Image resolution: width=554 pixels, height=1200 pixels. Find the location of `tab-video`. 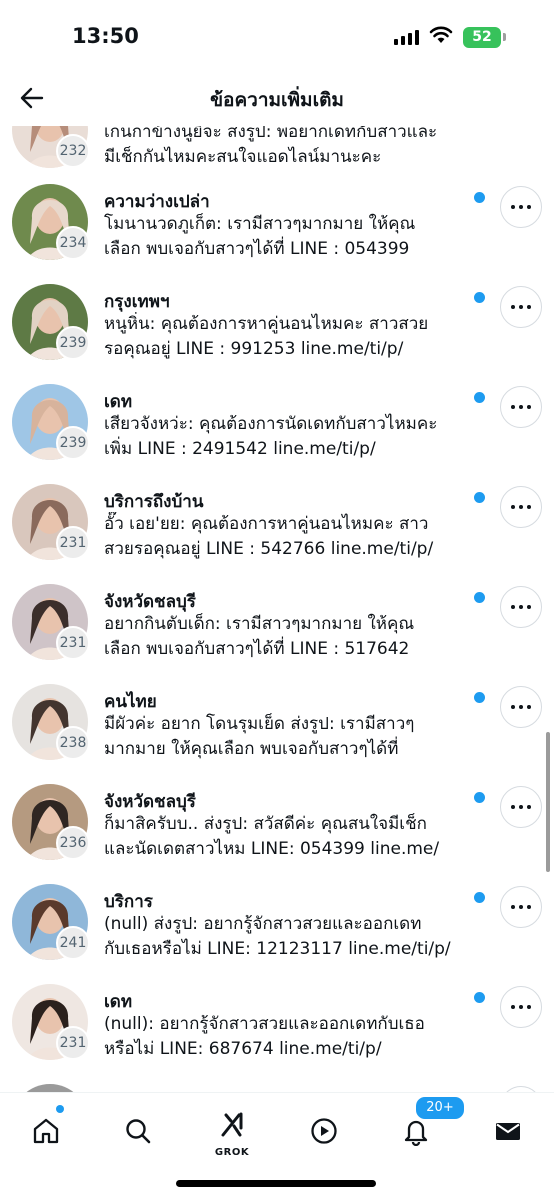

tab-video is located at coordinates (324, 1131).